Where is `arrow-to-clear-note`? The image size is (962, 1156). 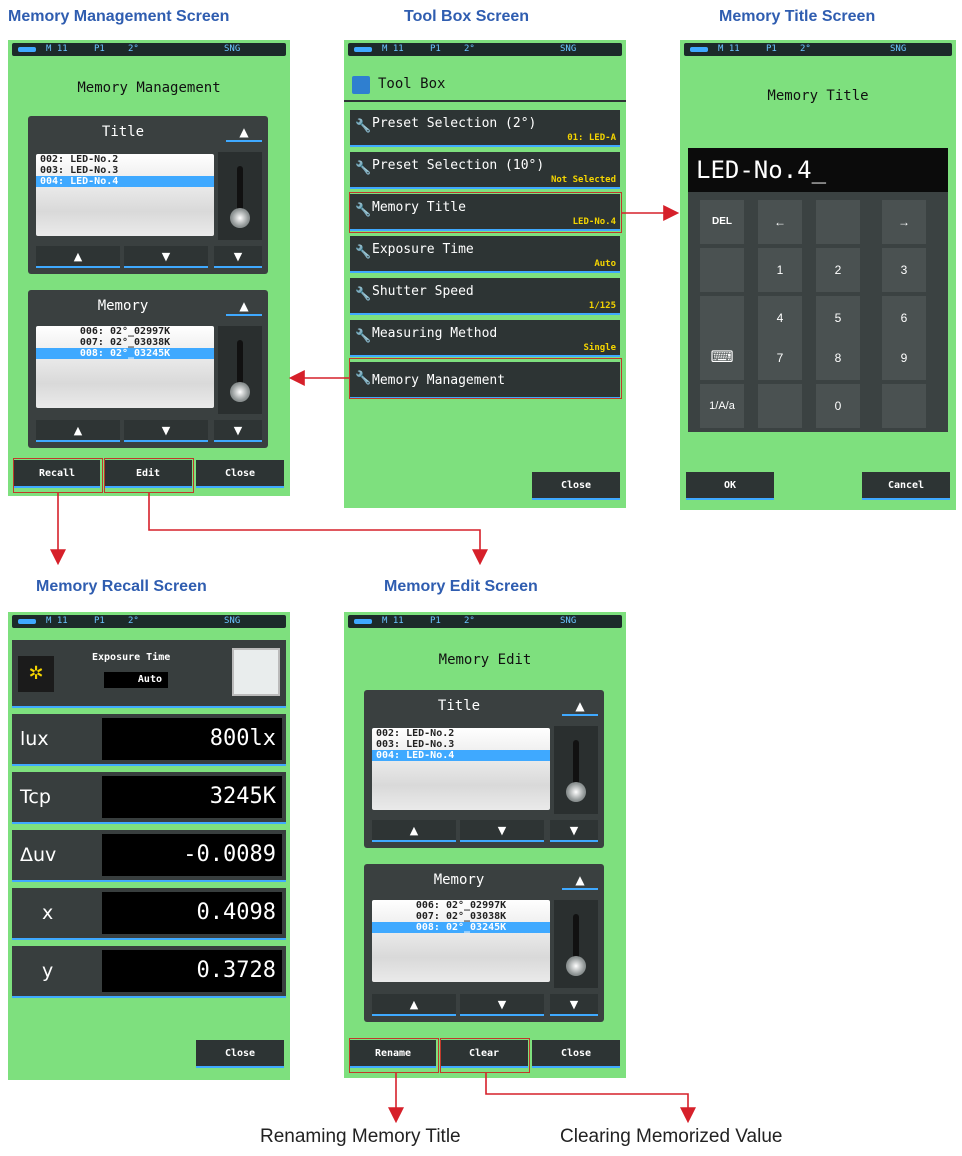
arrow-to-clear-note is located at coordinates (590, 1098).